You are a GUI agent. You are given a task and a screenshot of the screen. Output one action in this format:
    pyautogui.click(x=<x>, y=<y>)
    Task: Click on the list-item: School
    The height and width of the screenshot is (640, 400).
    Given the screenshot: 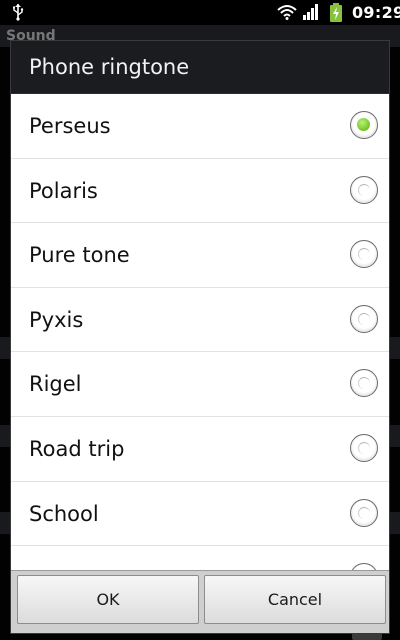 What is the action you would take?
    pyautogui.click(x=200, y=514)
    